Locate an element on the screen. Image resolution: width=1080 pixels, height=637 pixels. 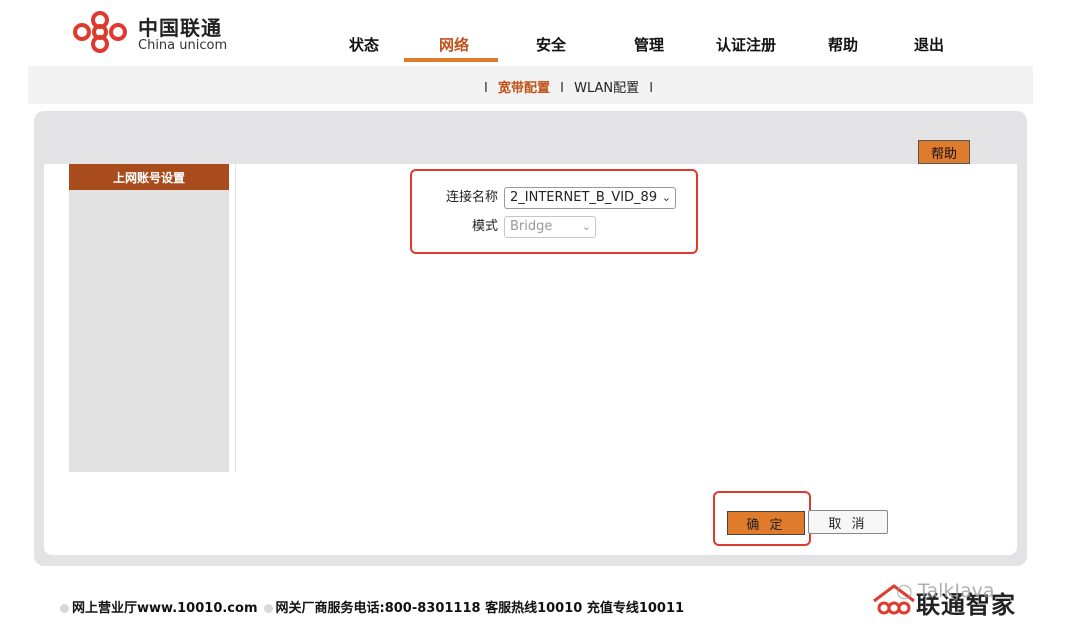
form-highlight-box is located at coordinates (554, 211).